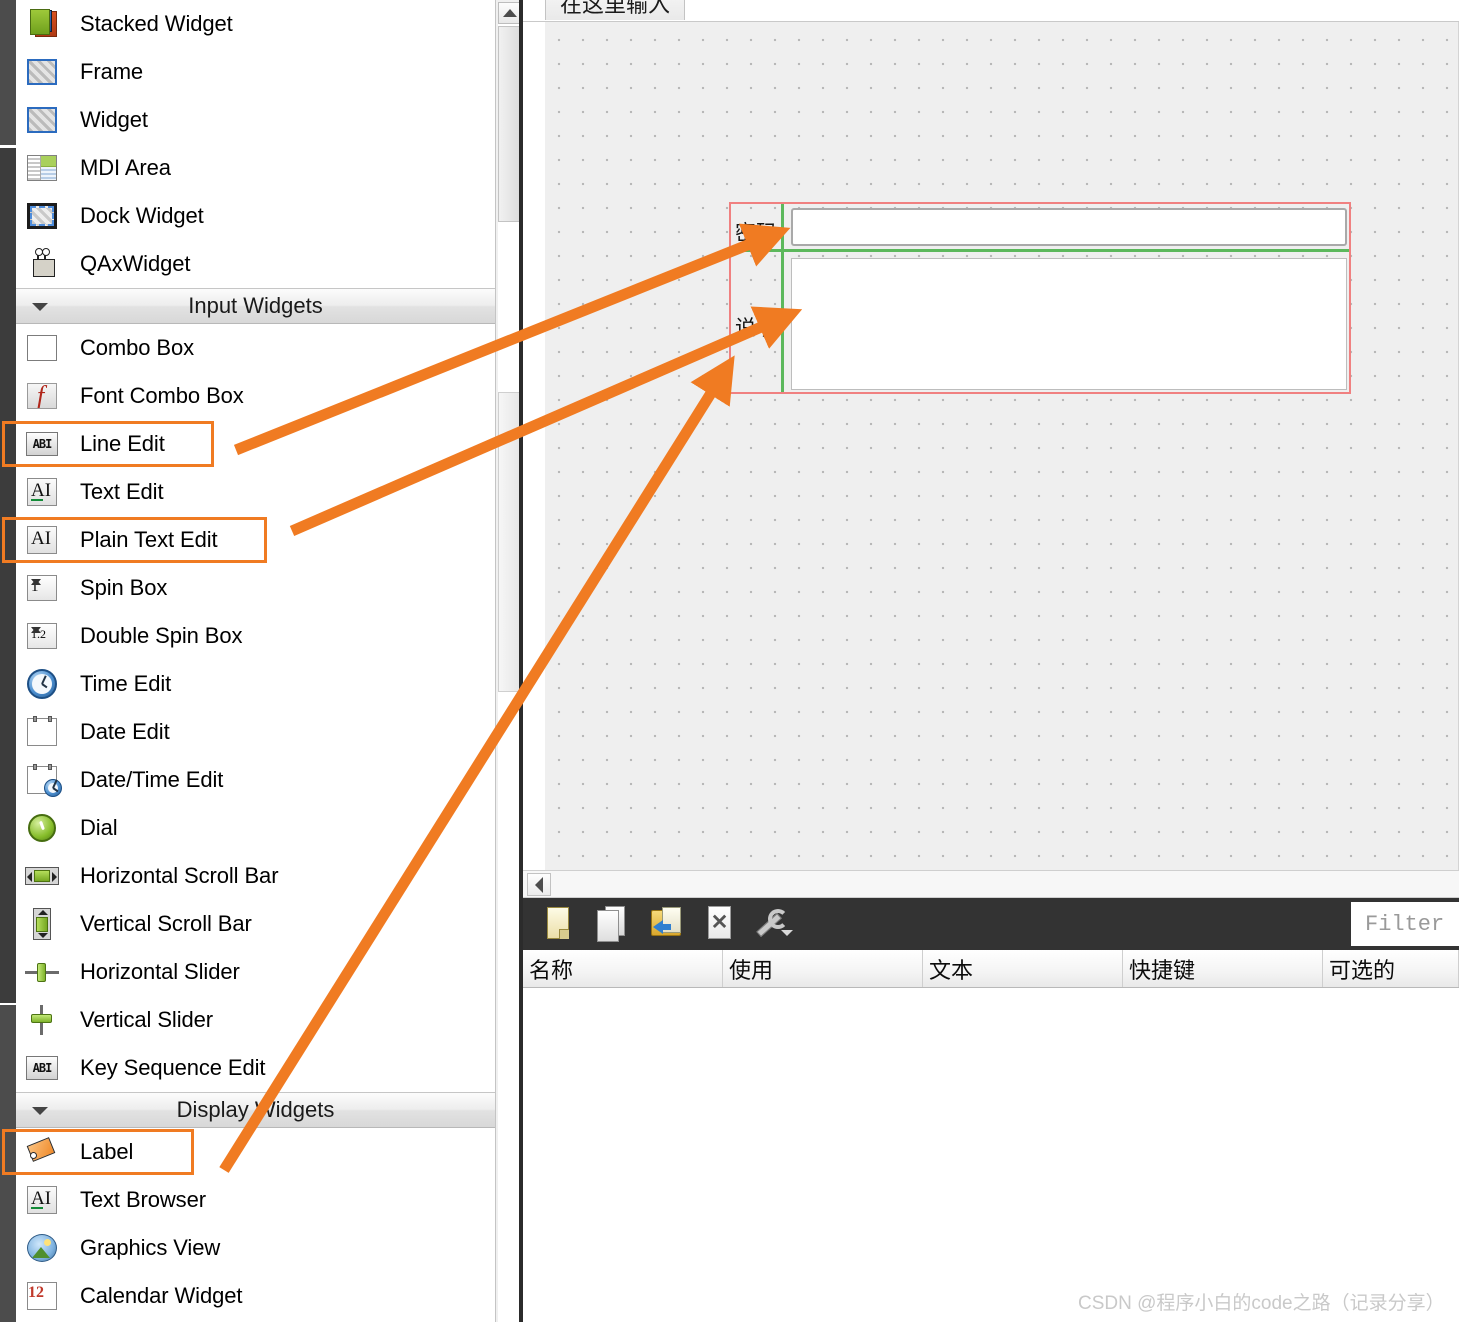  What do you see at coordinates (42, 1296) in the screenshot?
I see `calendar-widget-icon: 12` at bounding box center [42, 1296].